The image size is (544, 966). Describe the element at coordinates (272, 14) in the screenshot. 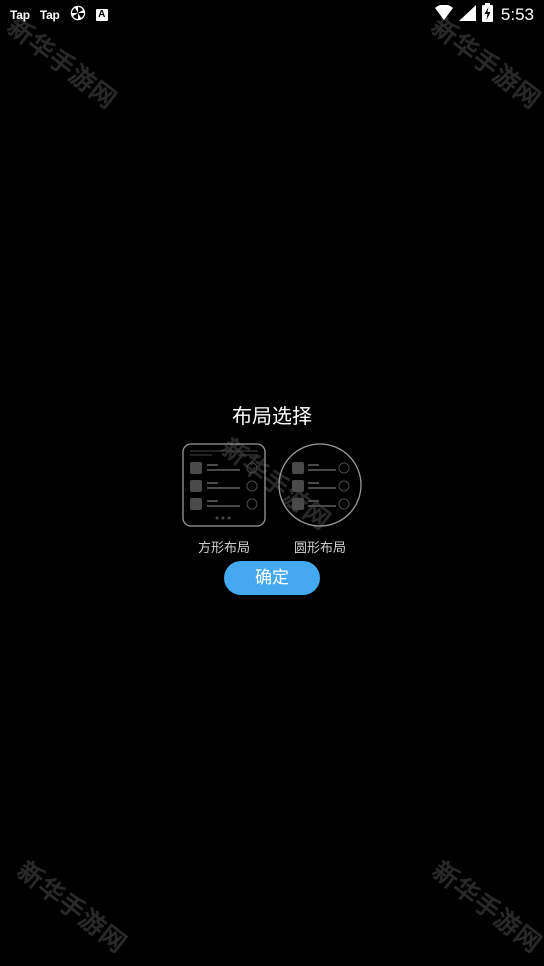

I see `status-bar: Tap Tap A 5:53` at that location.